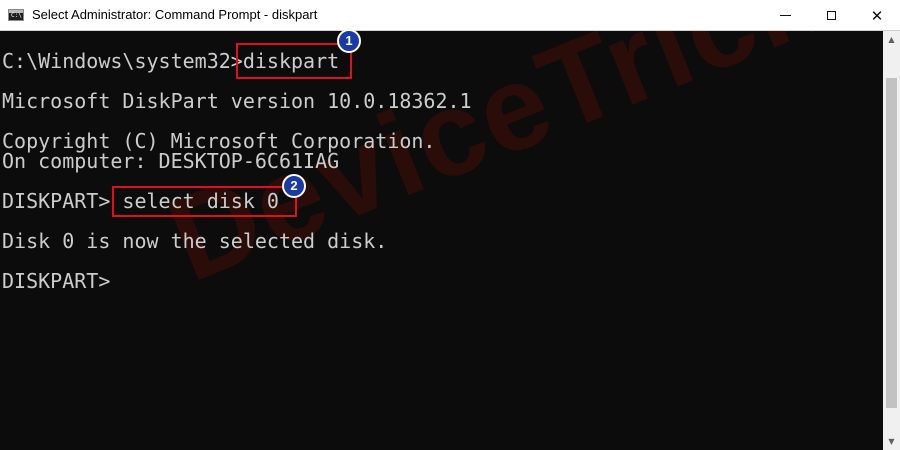 This screenshot has height=450, width=900. Describe the element at coordinates (891, 441) in the screenshot. I see `scroll-down-arrow-icon: ▼` at that location.